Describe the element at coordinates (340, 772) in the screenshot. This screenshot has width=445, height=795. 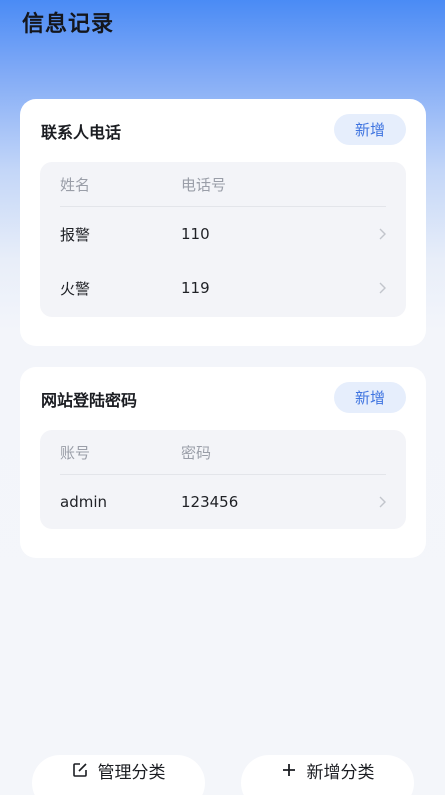
I see `add-category-label: 新增分类` at that location.